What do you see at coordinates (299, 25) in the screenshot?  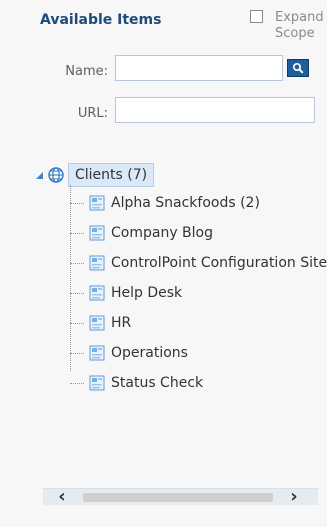 I see `expand-scope-label: Expand Scope` at bounding box center [299, 25].